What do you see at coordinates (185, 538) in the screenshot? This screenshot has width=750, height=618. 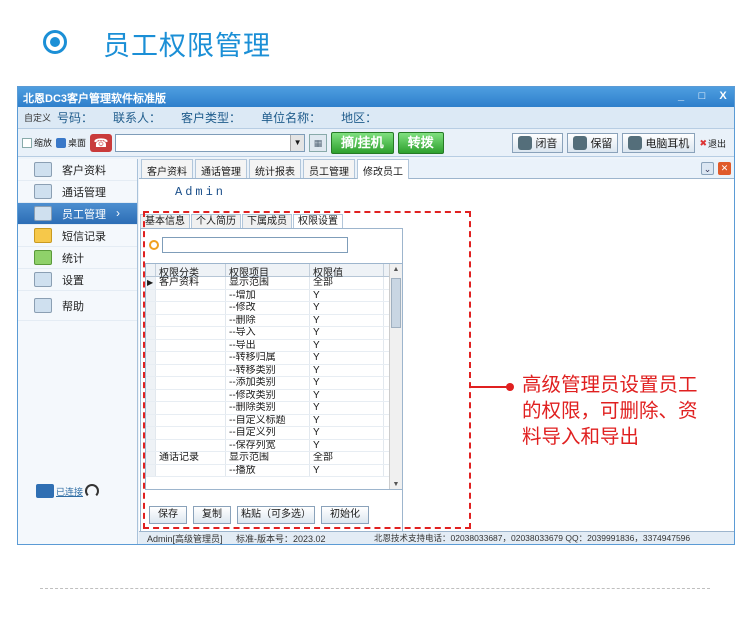 I see `status-user: Admin[高级管理员]` at bounding box center [185, 538].